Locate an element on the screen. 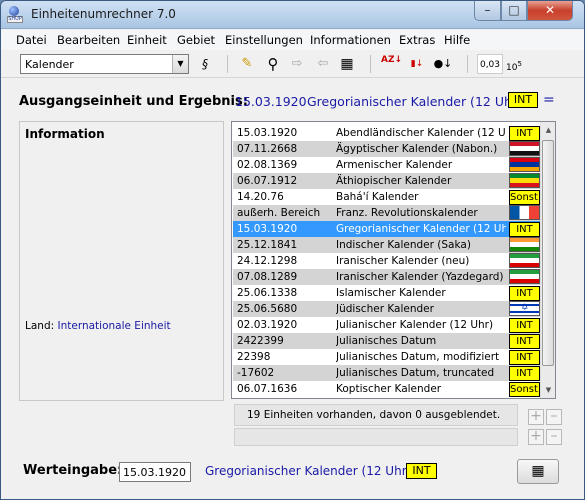  list-item-name: Julianisches Datum is located at coordinates (386, 341).